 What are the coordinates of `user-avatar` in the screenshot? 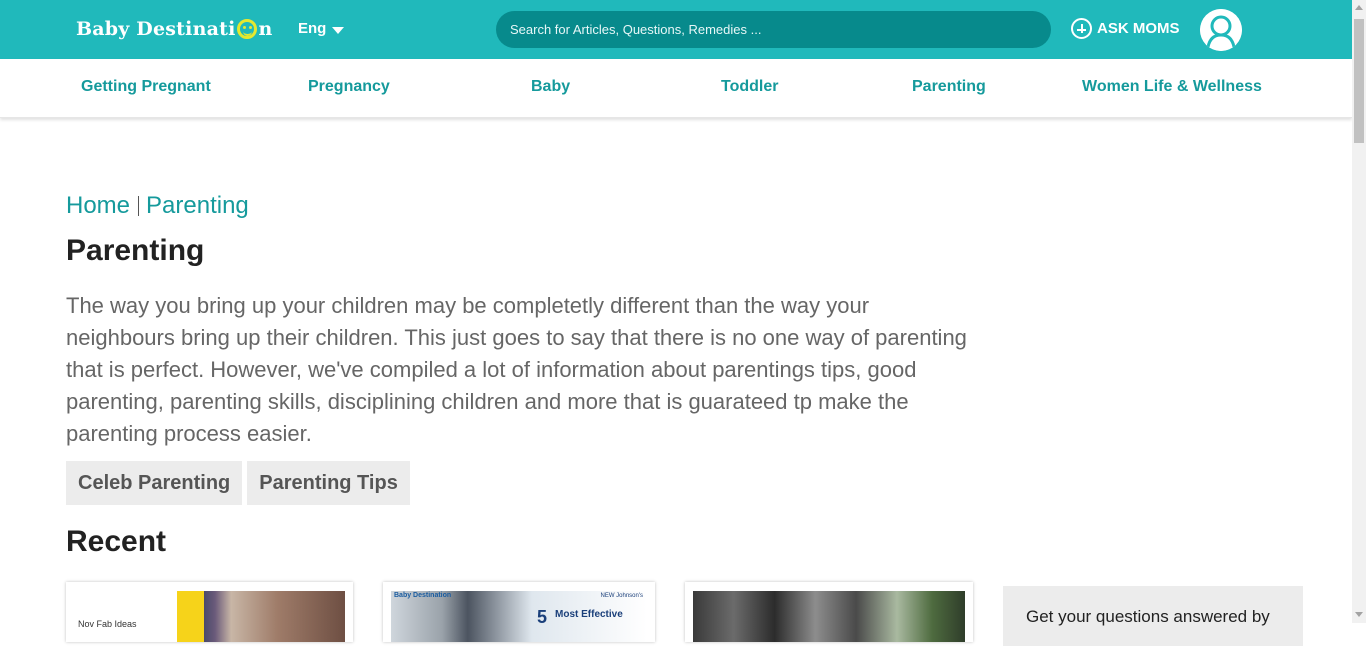 It's located at (1221, 30).